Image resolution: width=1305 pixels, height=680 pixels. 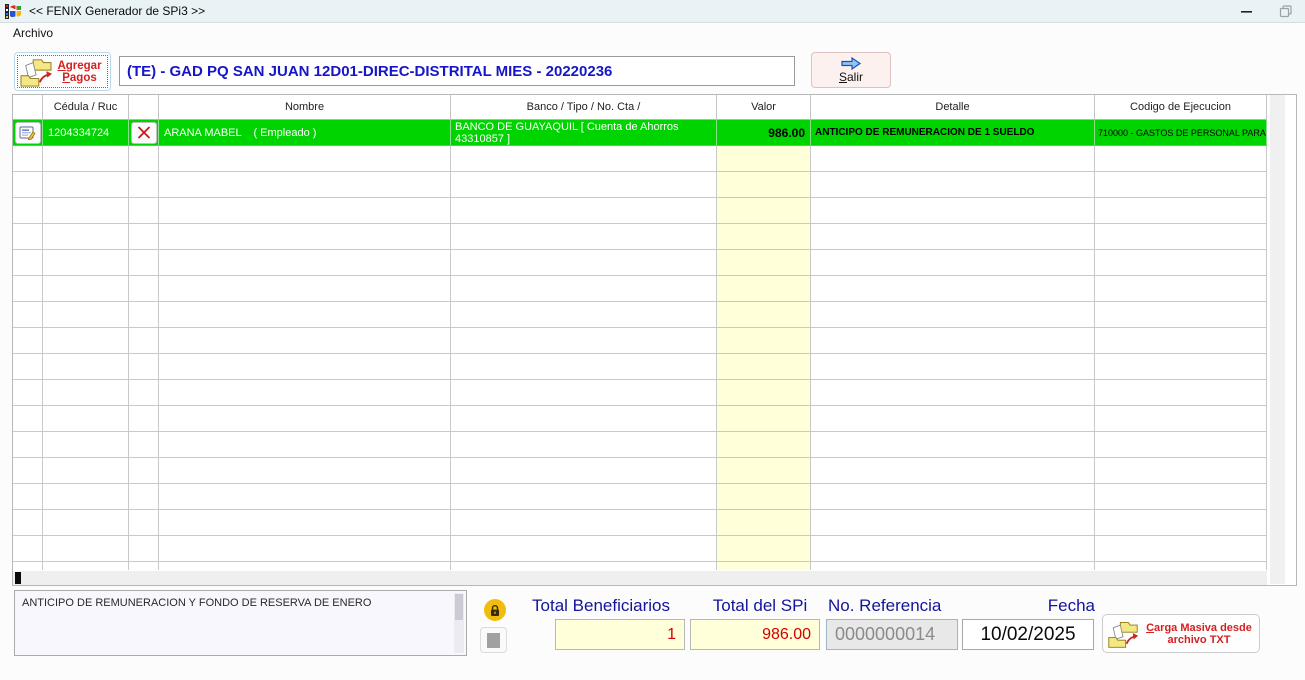 I want to click on delete-row-button, so click(x=143, y=132).